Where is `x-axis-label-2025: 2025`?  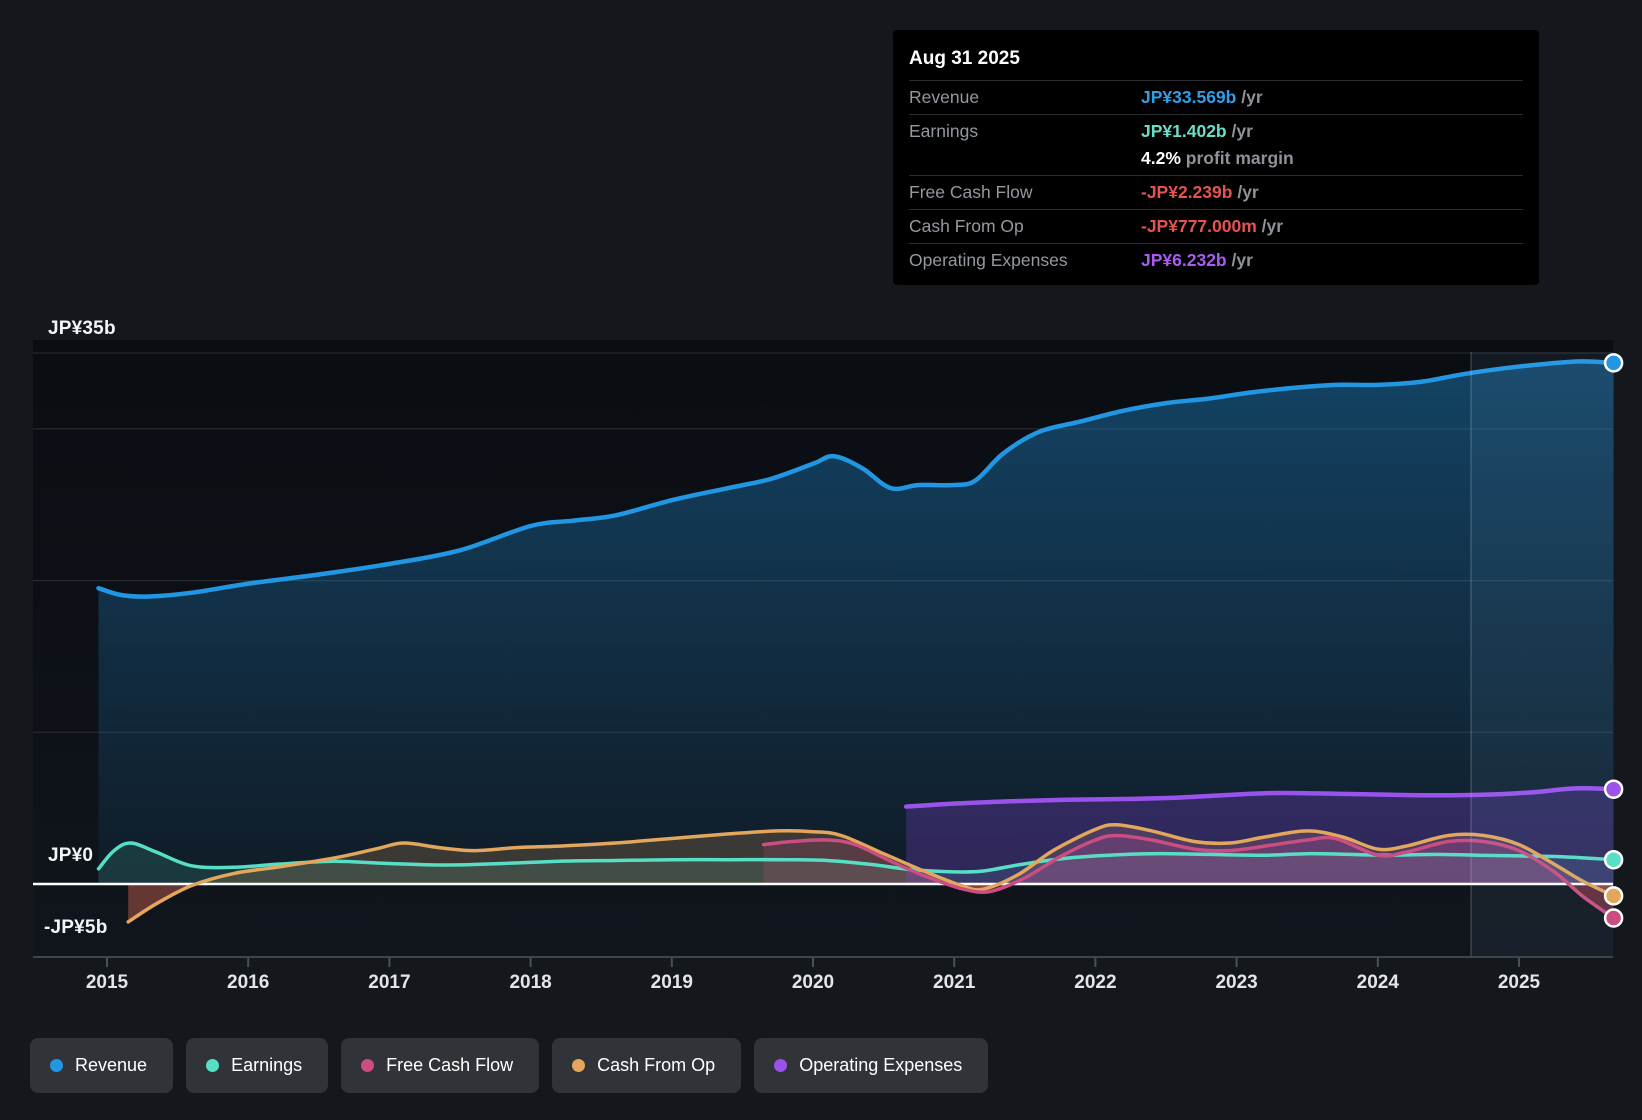
x-axis-label-2025: 2025 is located at coordinates (1519, 982).